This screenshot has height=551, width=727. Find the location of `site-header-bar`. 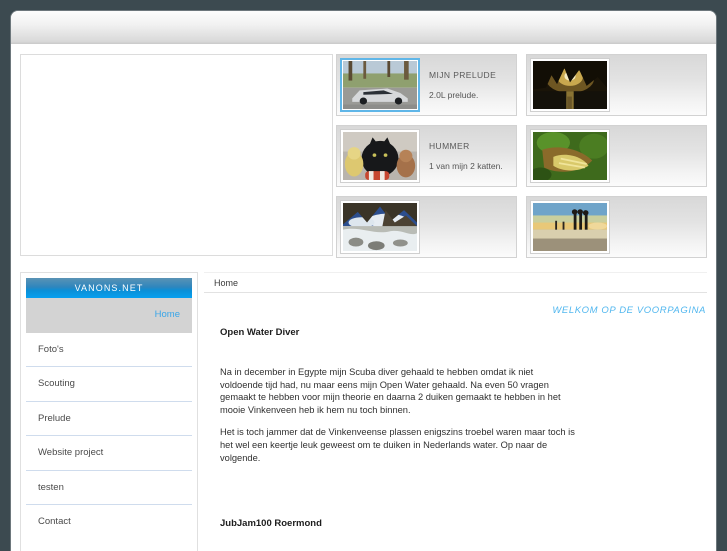

site-header-bar is located at coordinates (363, 27).